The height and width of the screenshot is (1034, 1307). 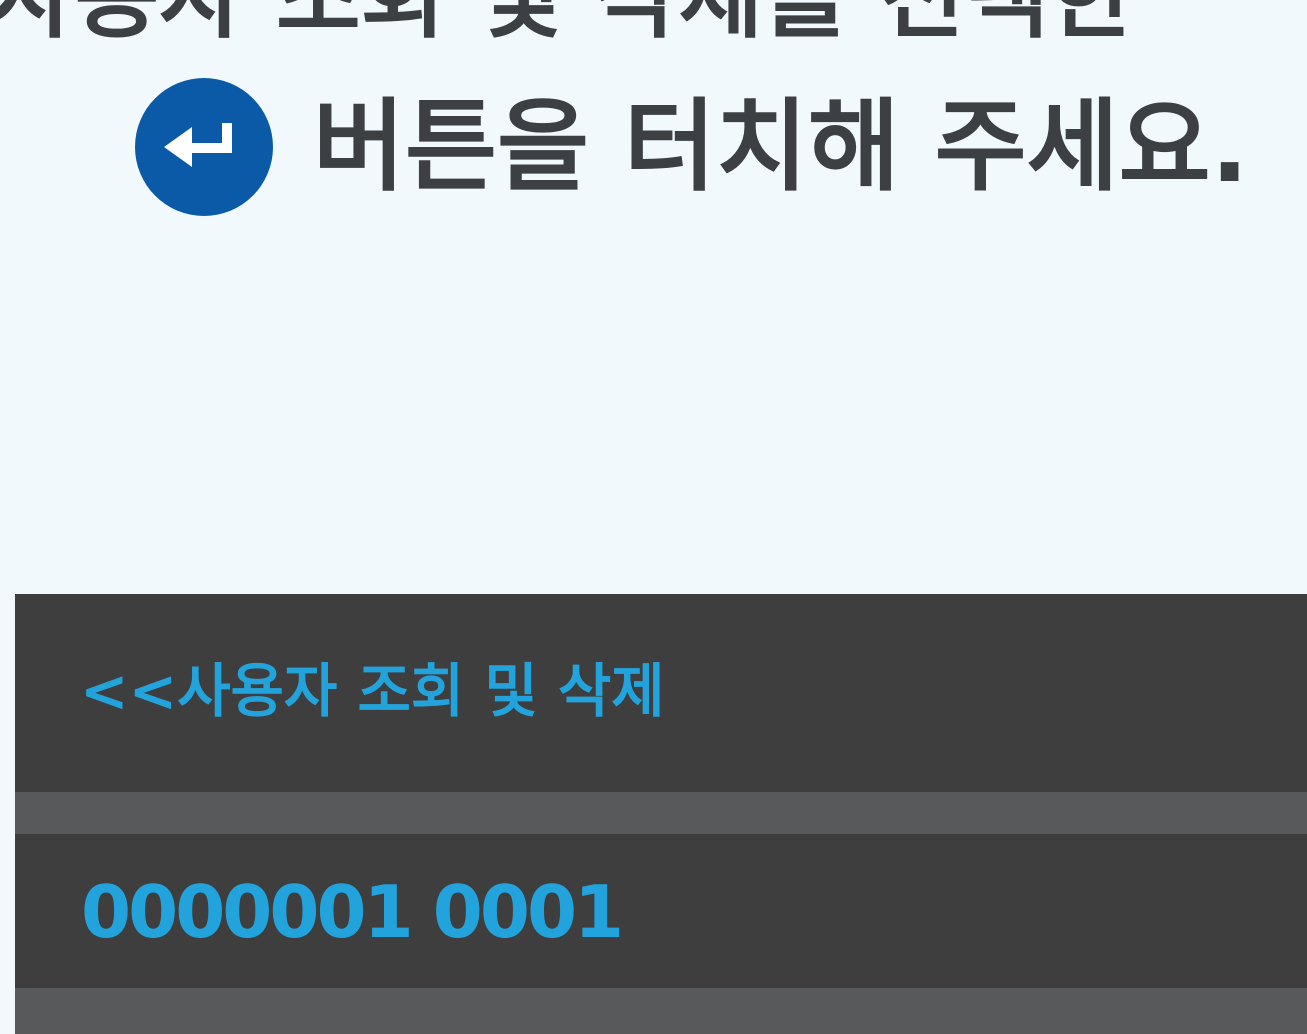 I want to click on enter-return-icon, so click(x=204, y=147).